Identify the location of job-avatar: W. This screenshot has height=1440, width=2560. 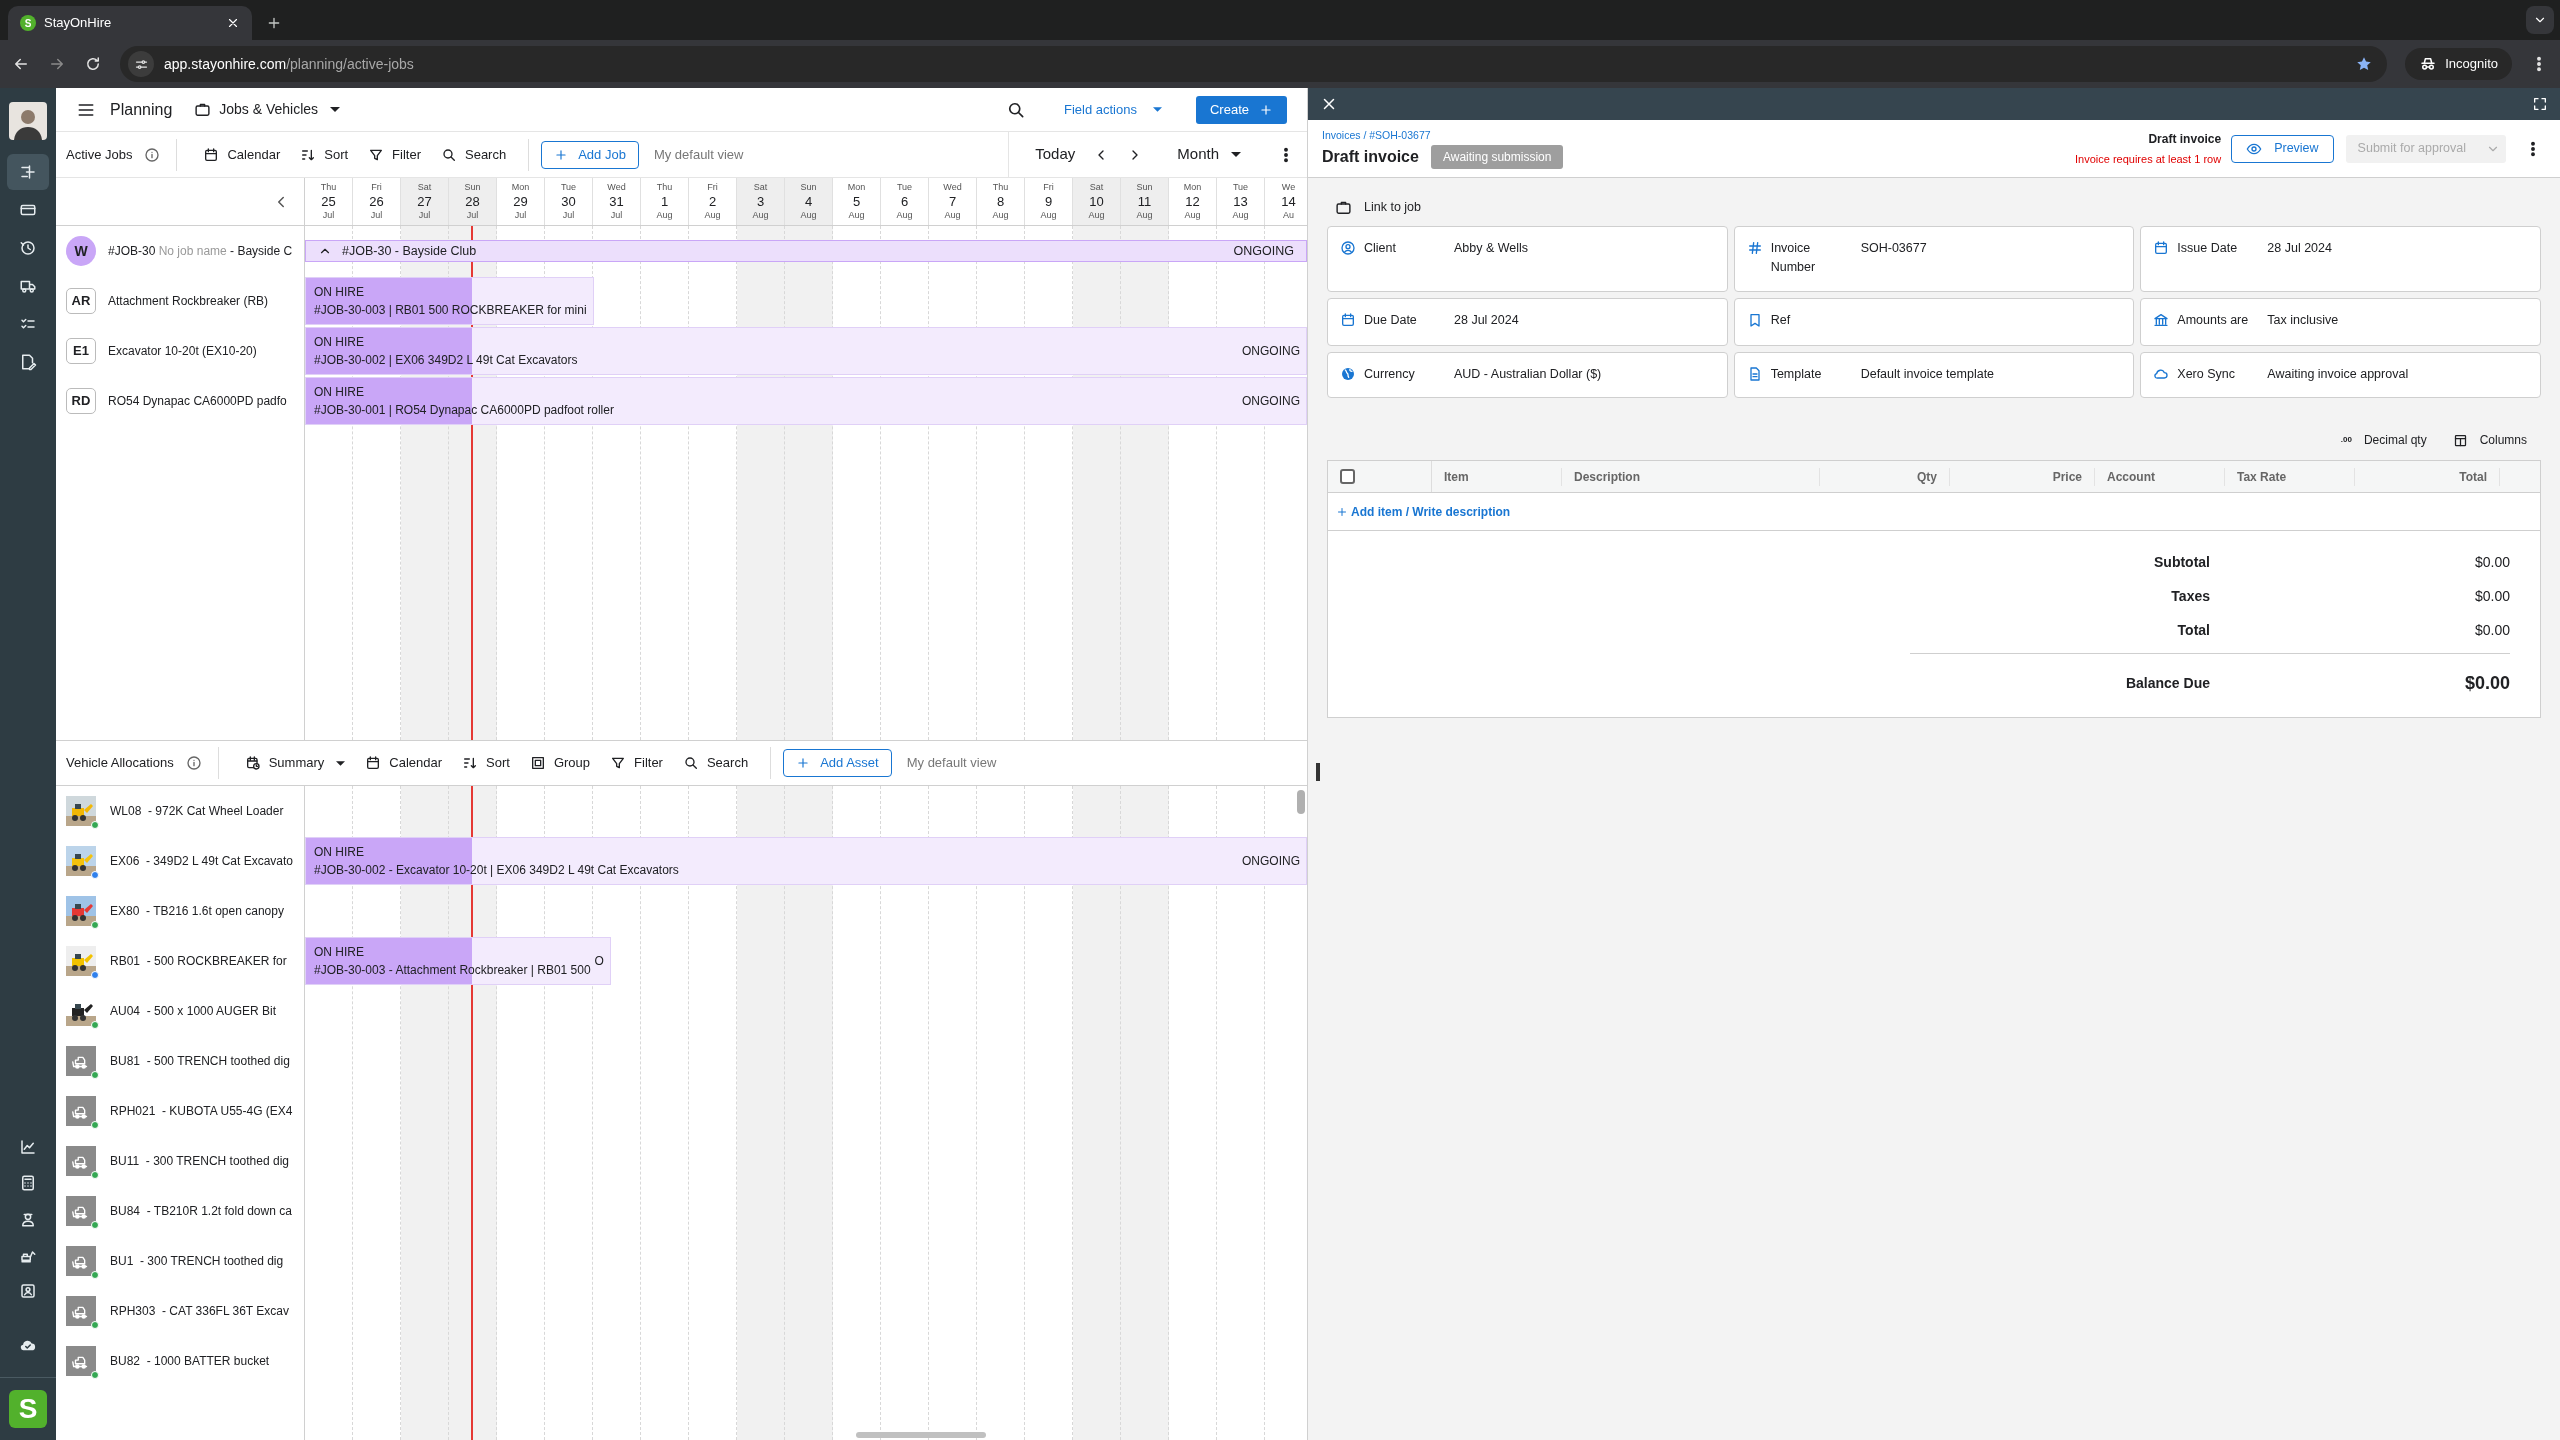
(81, 251).